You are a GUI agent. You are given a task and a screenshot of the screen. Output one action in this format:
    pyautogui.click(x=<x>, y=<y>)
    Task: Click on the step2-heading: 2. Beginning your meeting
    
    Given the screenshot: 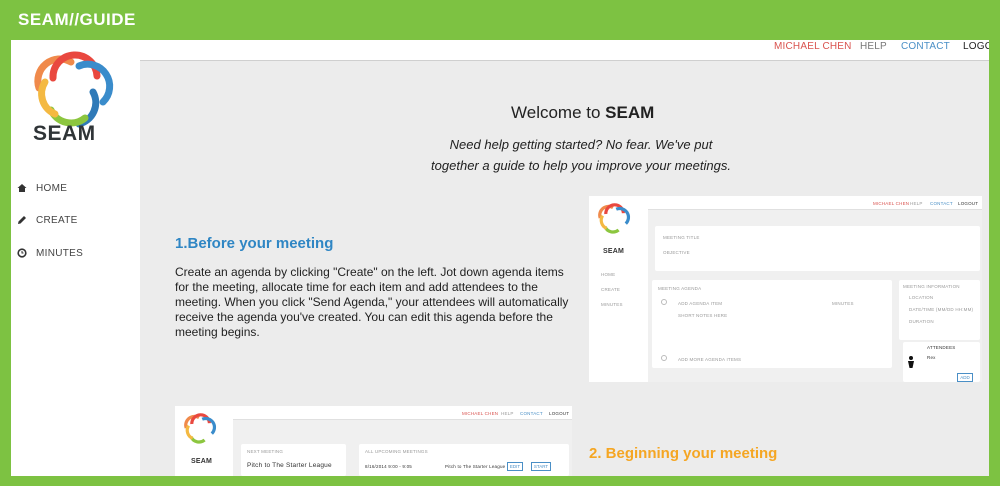 What is the action you would take?
    pyautogui.click(x=683, y=453)
    